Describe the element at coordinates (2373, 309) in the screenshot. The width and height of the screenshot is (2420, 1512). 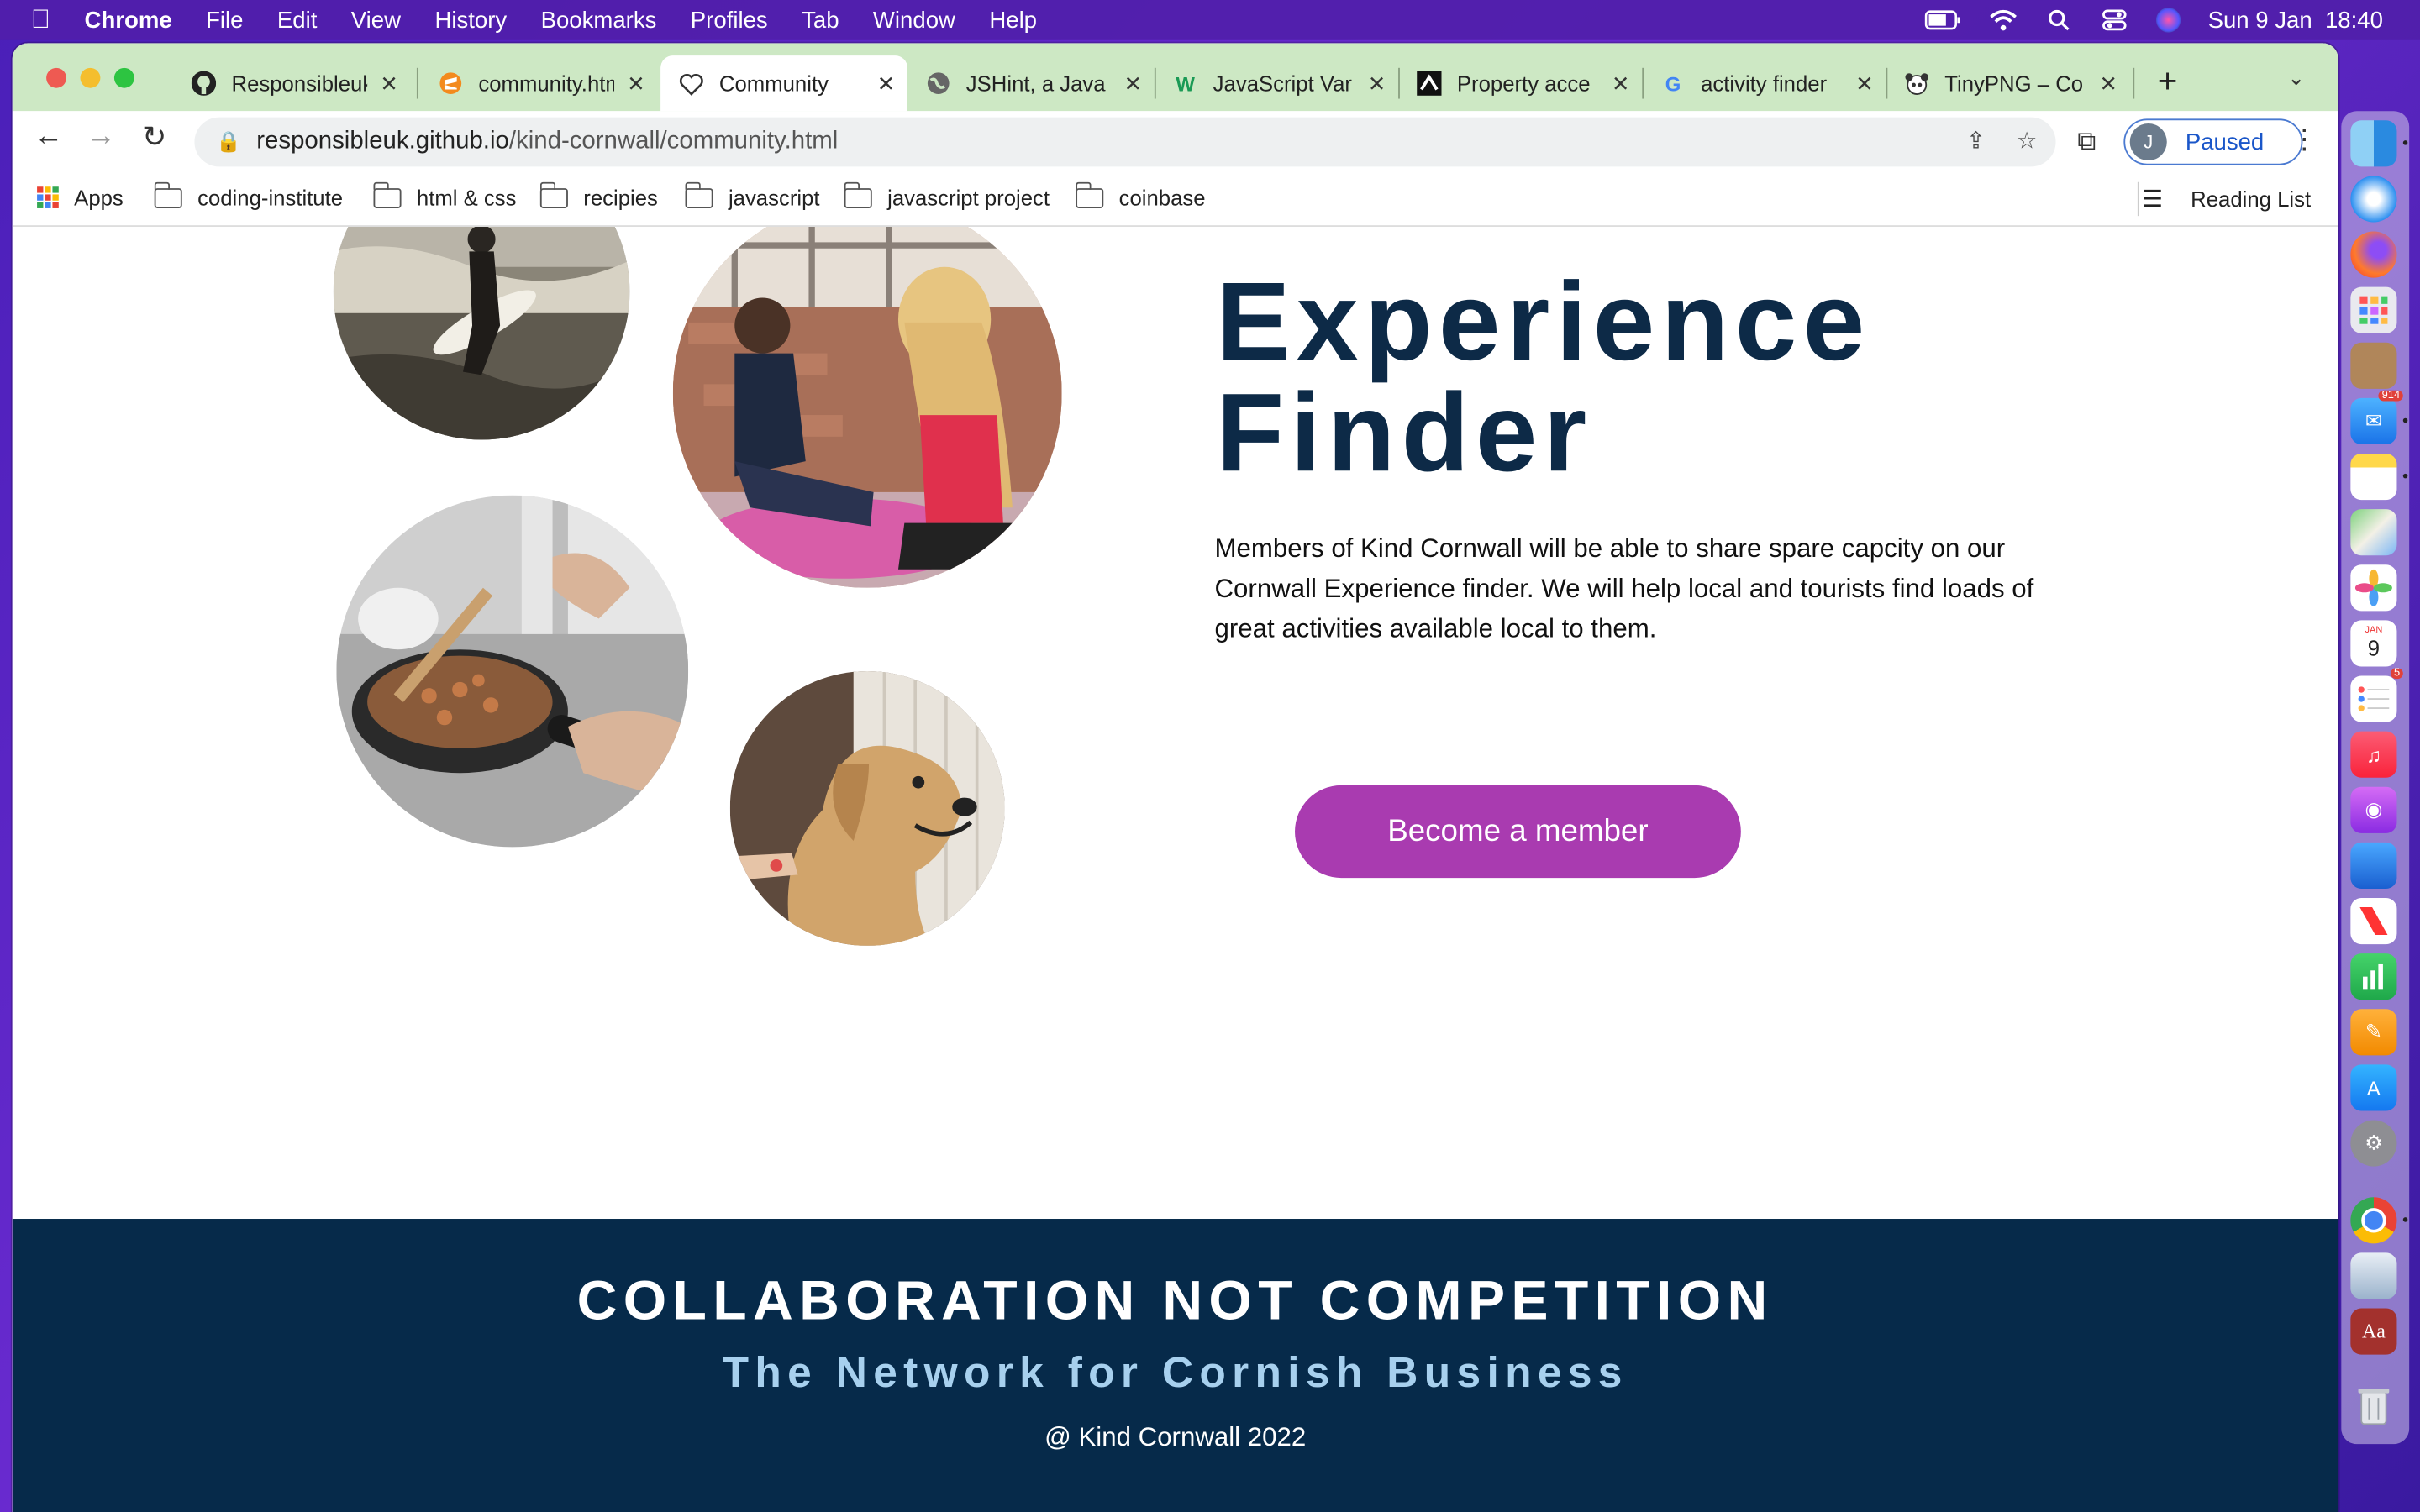
I see `launchpad-icon` at that location.